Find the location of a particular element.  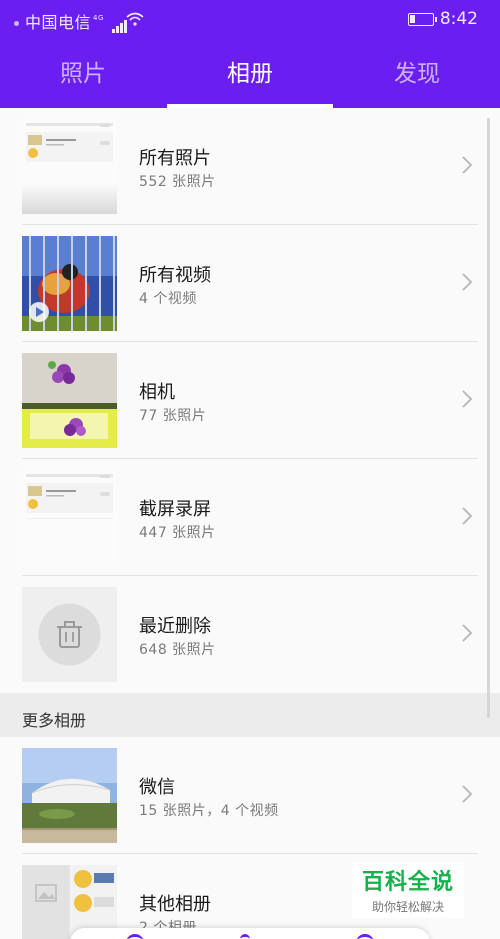

tab-discover-label: 发现 is located at coordinates (417, 74).